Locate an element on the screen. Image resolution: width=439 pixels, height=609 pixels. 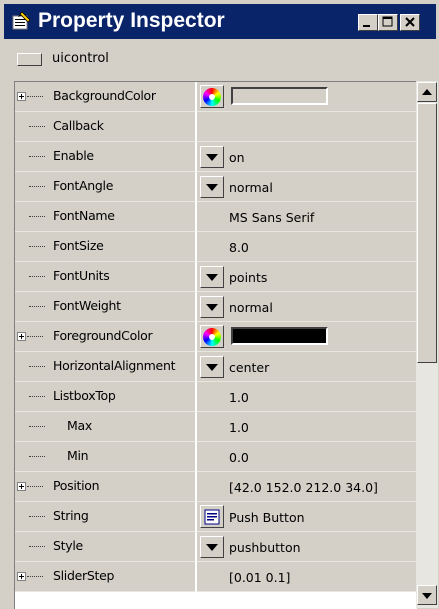
property-value-cell: [0.01 0.1] is located at coordinates (306, 577).